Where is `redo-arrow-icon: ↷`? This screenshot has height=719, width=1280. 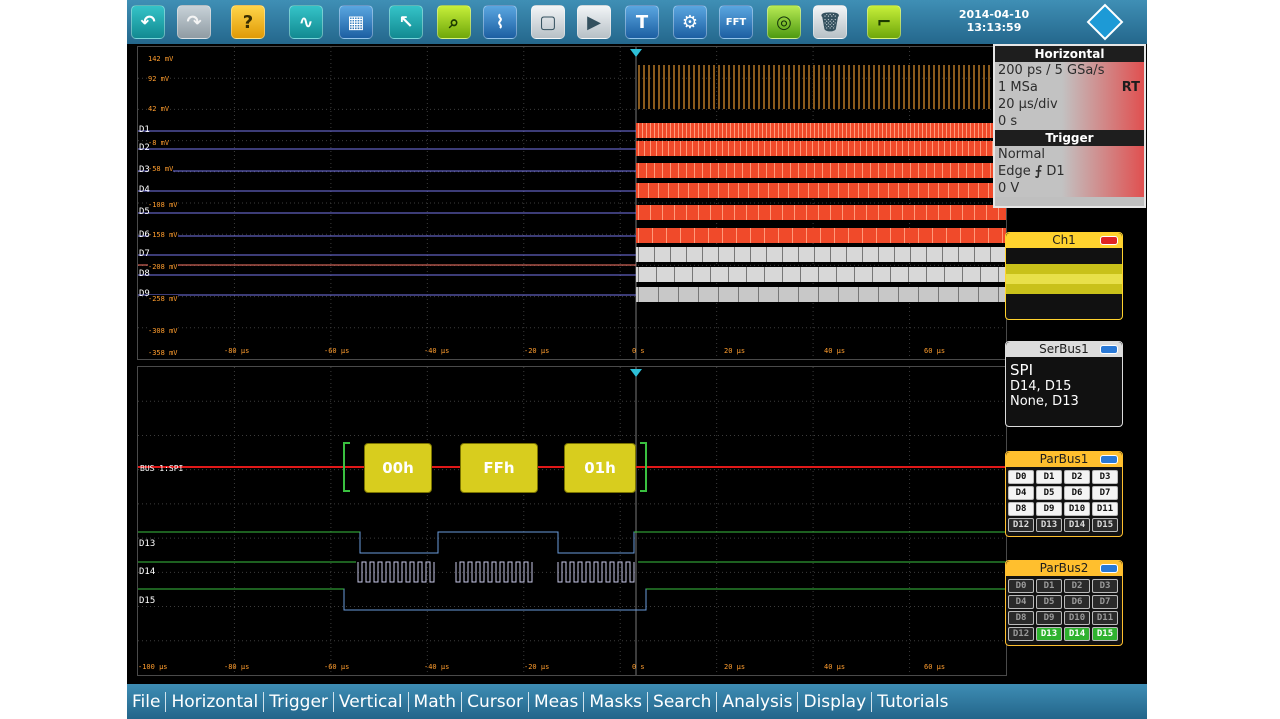 redo-arrow-icon: ↷ is located at coordinates (194, 22).